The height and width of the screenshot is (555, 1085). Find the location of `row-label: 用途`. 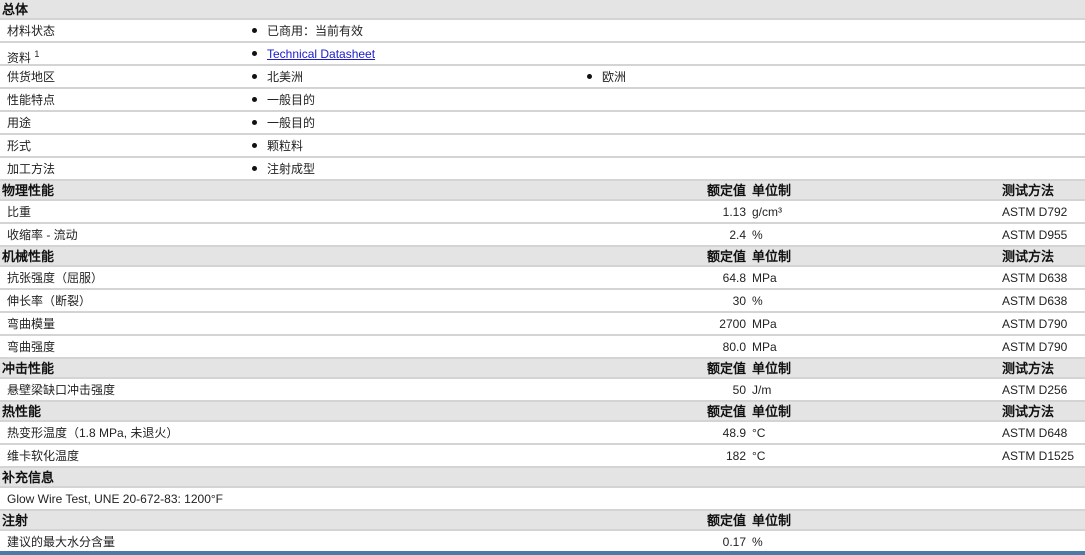

row-label: 用途 is located at coordinates (19, 123).